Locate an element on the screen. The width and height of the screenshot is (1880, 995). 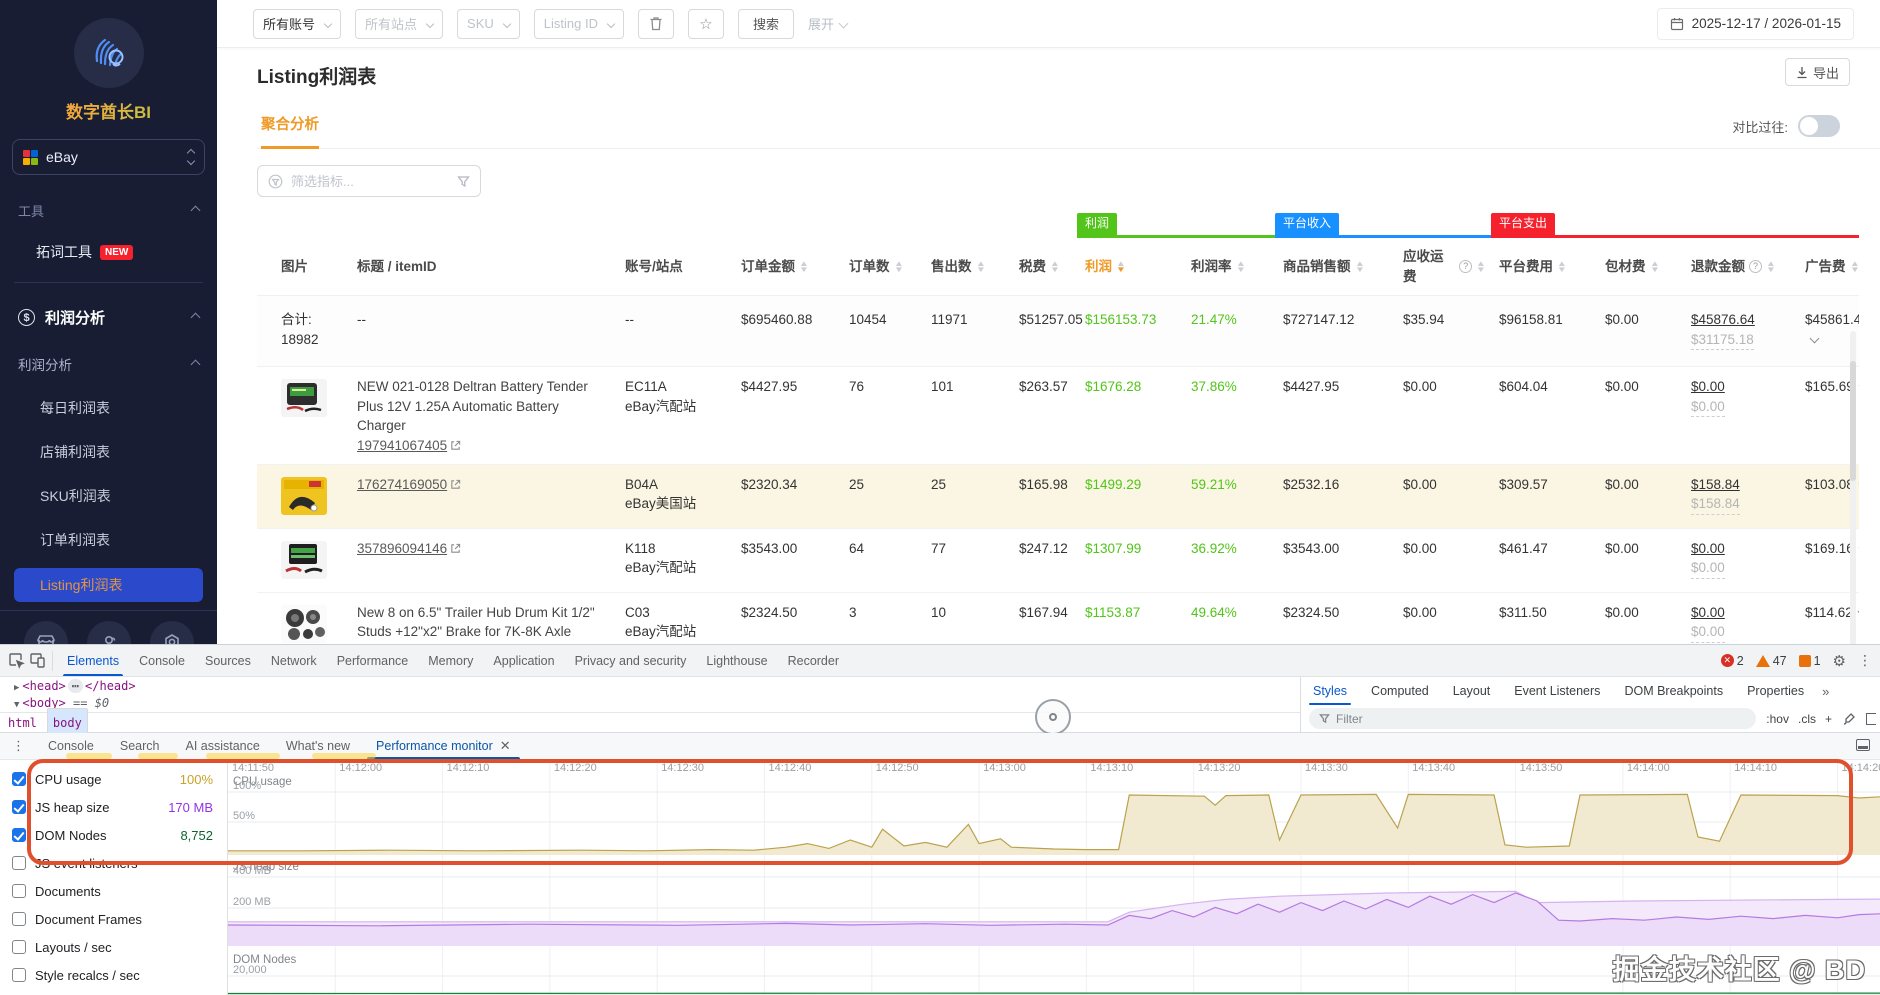
users-icon is located at coordinates (108, 632).